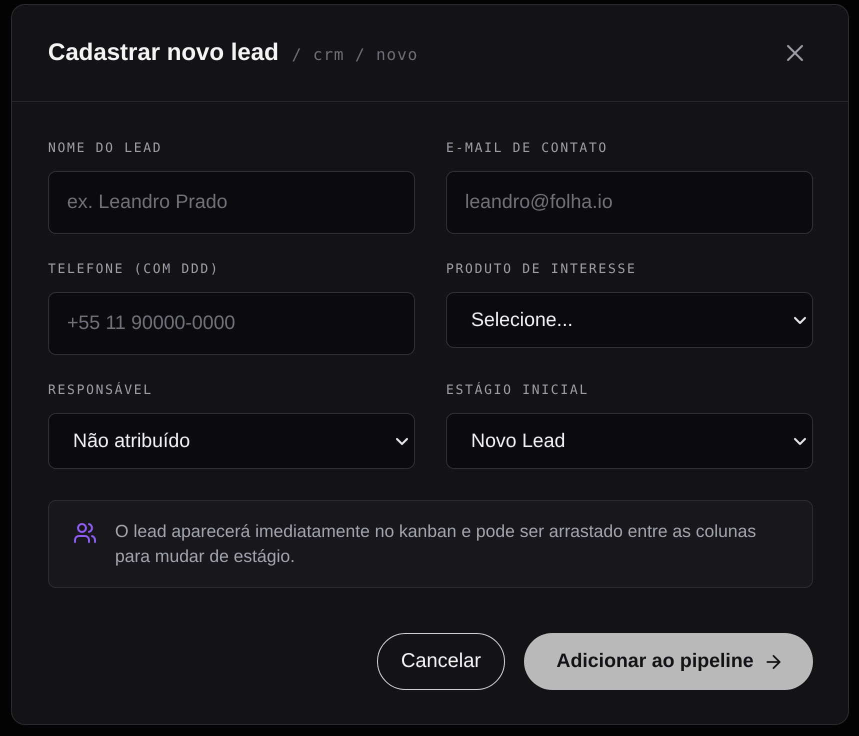  Describe the element at coordinates (668, 661) in the screenshot. I see `add-button: Adicionar ao pipeline` at that location.